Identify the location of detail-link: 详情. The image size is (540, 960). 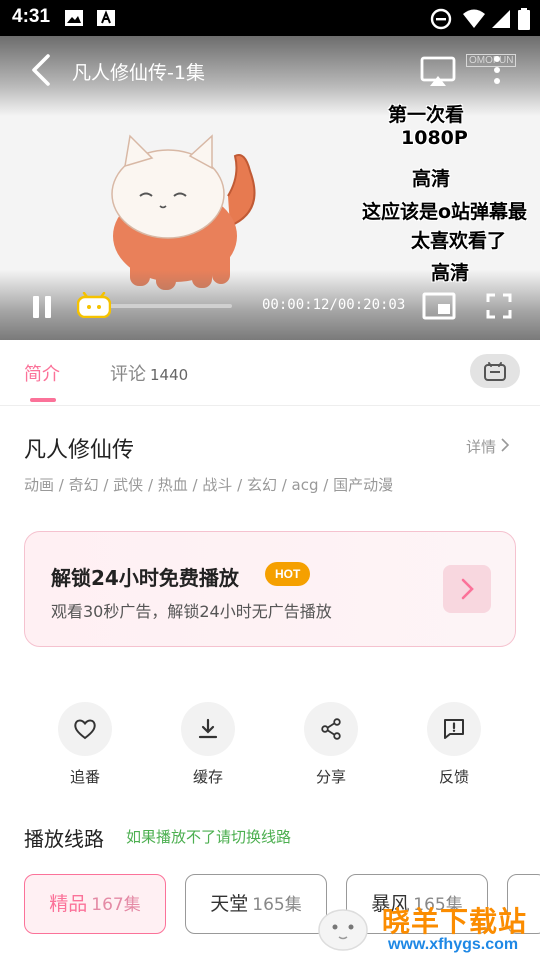
(488, 446).